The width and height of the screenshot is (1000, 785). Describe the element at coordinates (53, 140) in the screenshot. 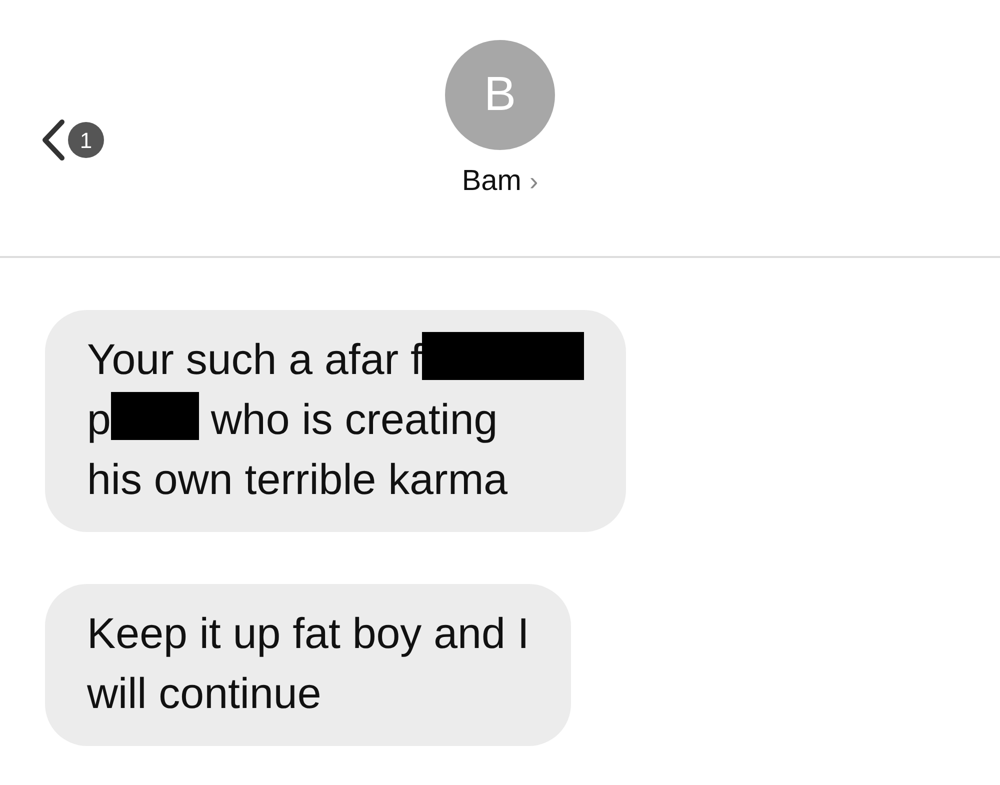

I see `back-icon` at that location.